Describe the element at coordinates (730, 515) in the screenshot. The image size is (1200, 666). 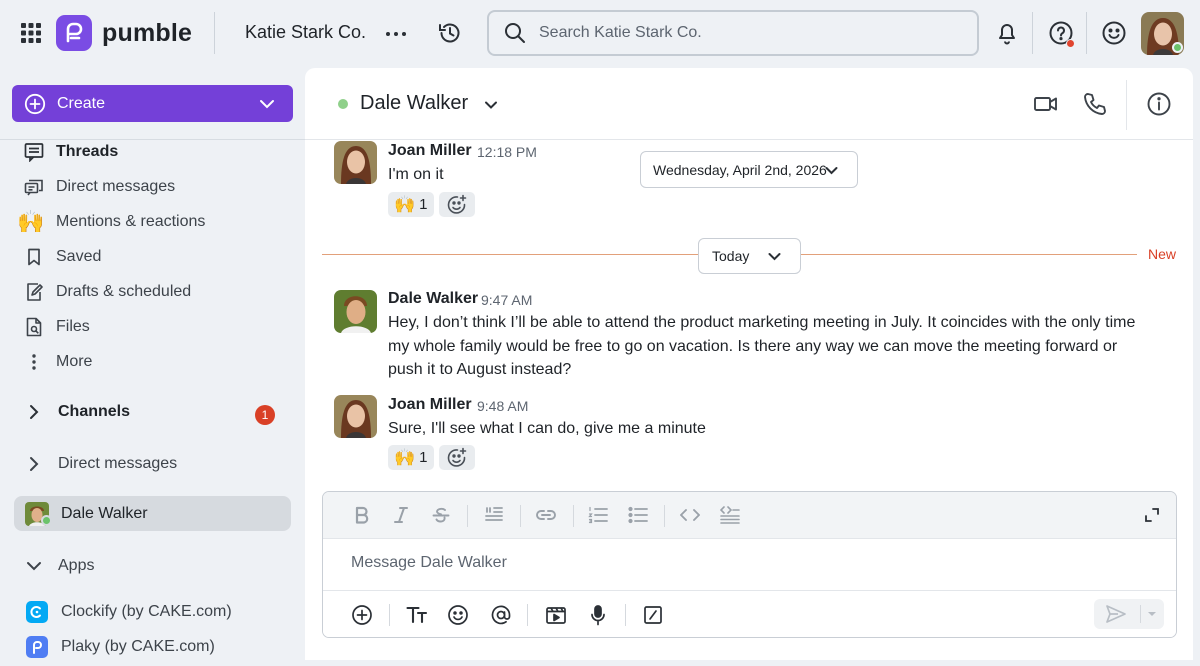
I see `code-block-icon` at that location.